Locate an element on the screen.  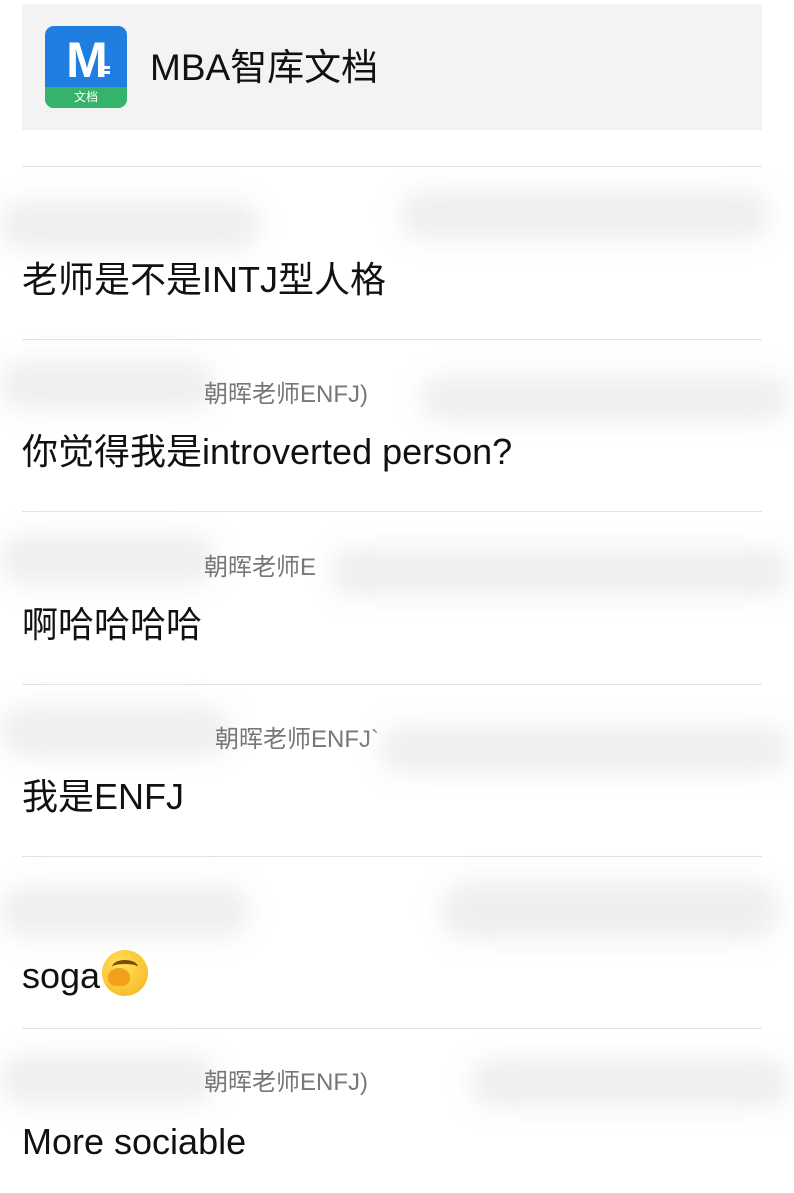
logo-letter: M is located at coordinates (87, 60).